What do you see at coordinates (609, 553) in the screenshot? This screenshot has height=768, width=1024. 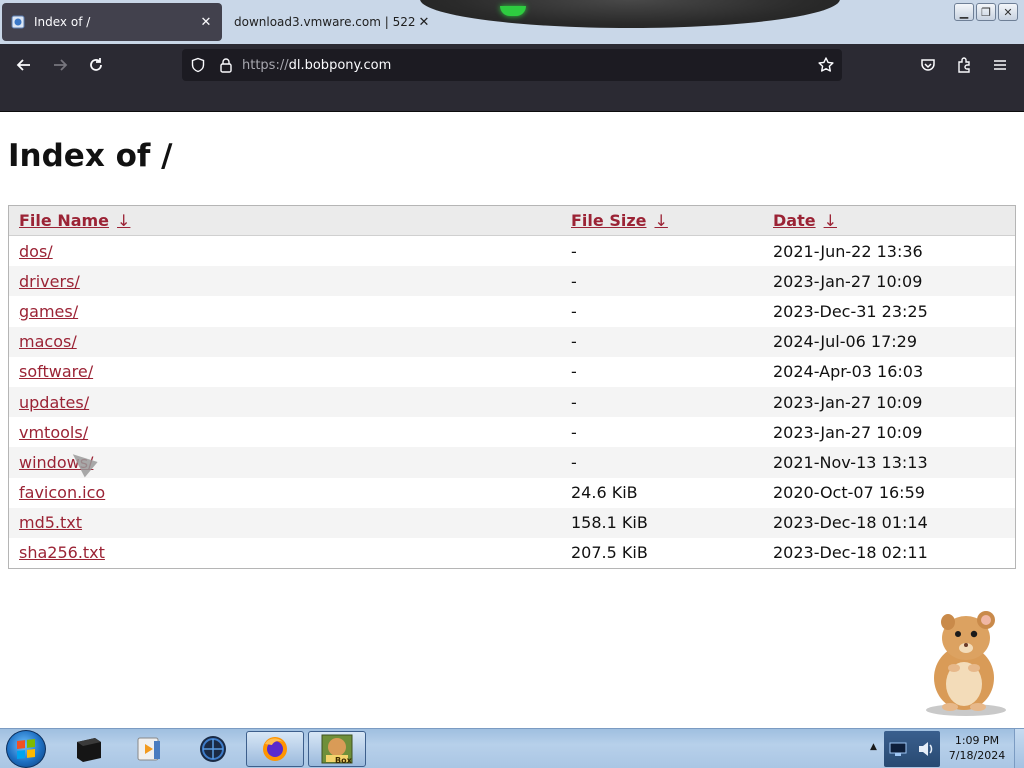 I see `file-size: 207.5 KiB` at bounding box center [609, 553].